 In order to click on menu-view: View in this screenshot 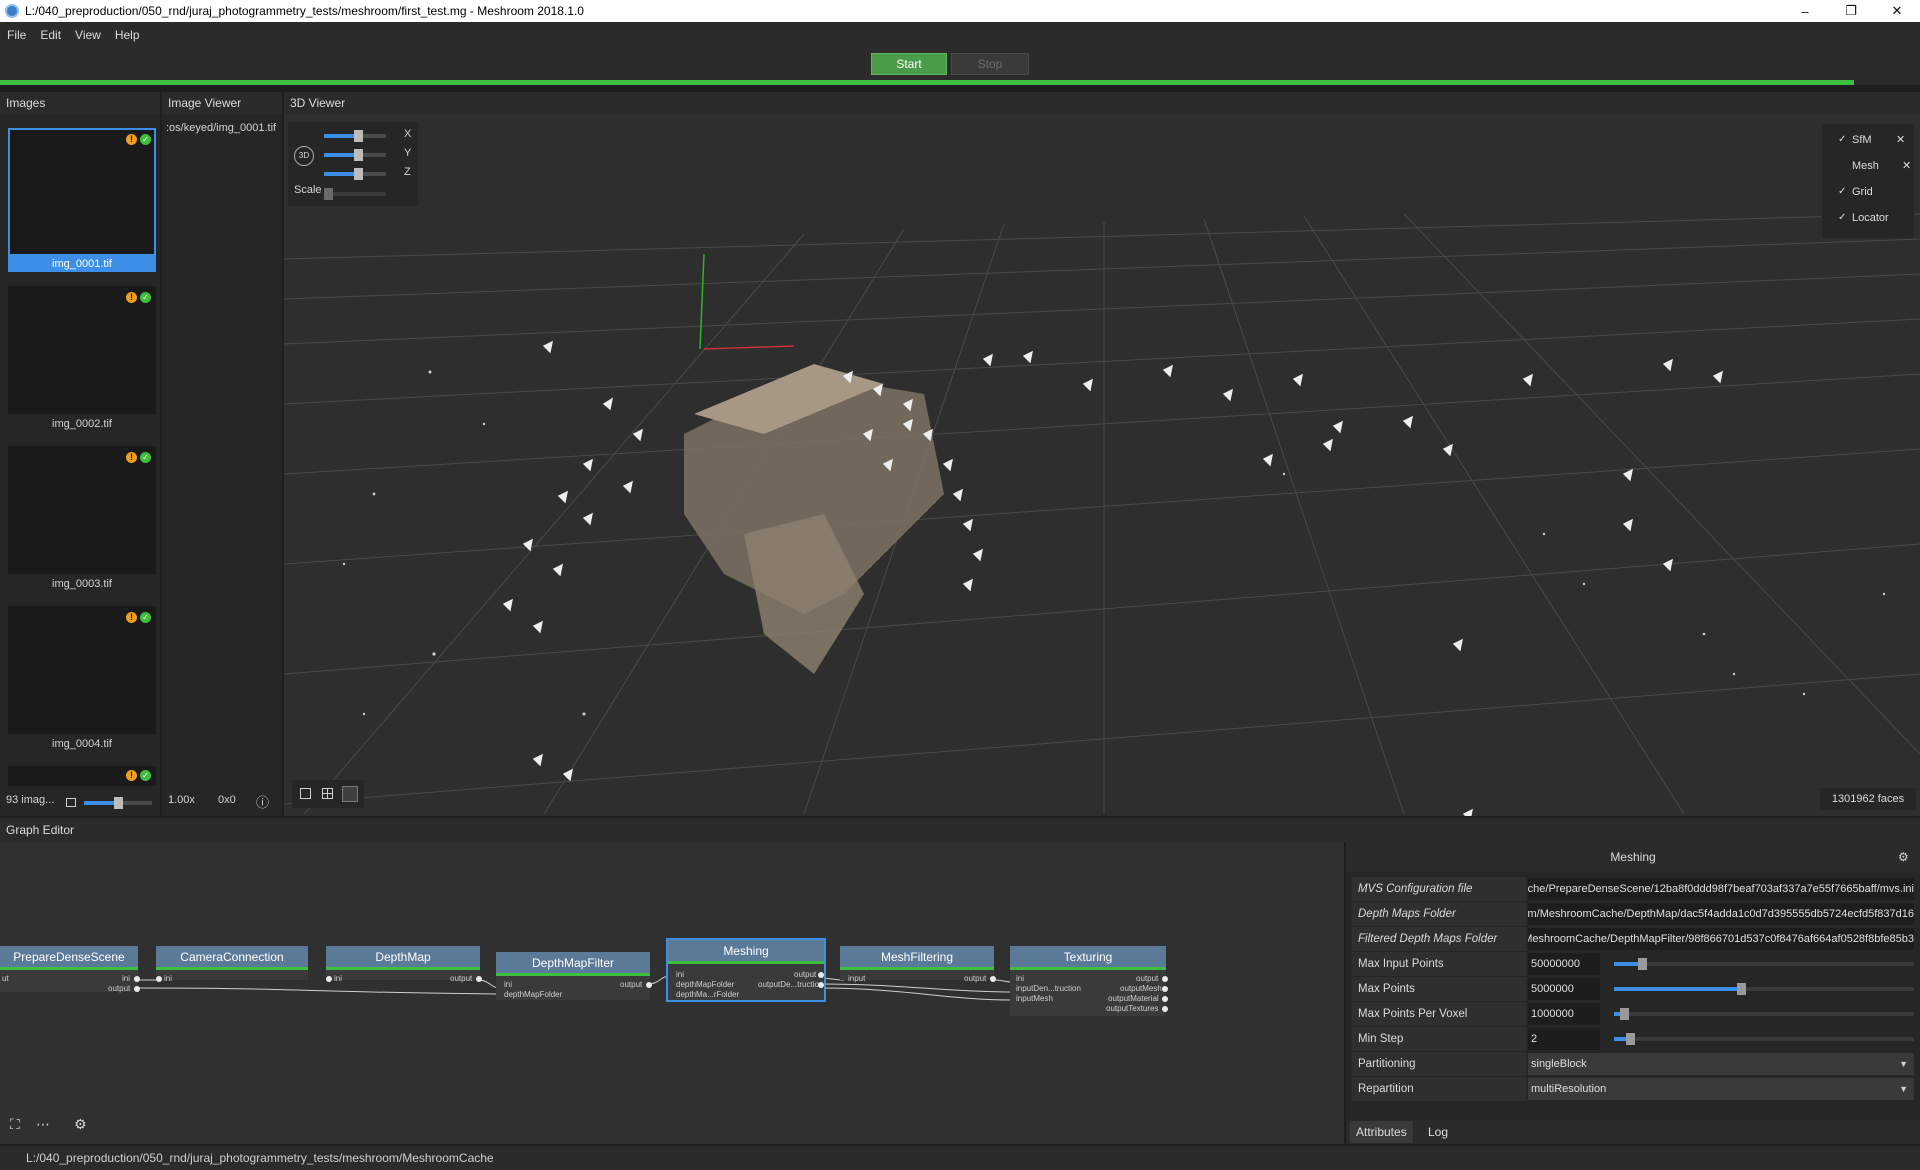, I will do `click(88, 35)`.